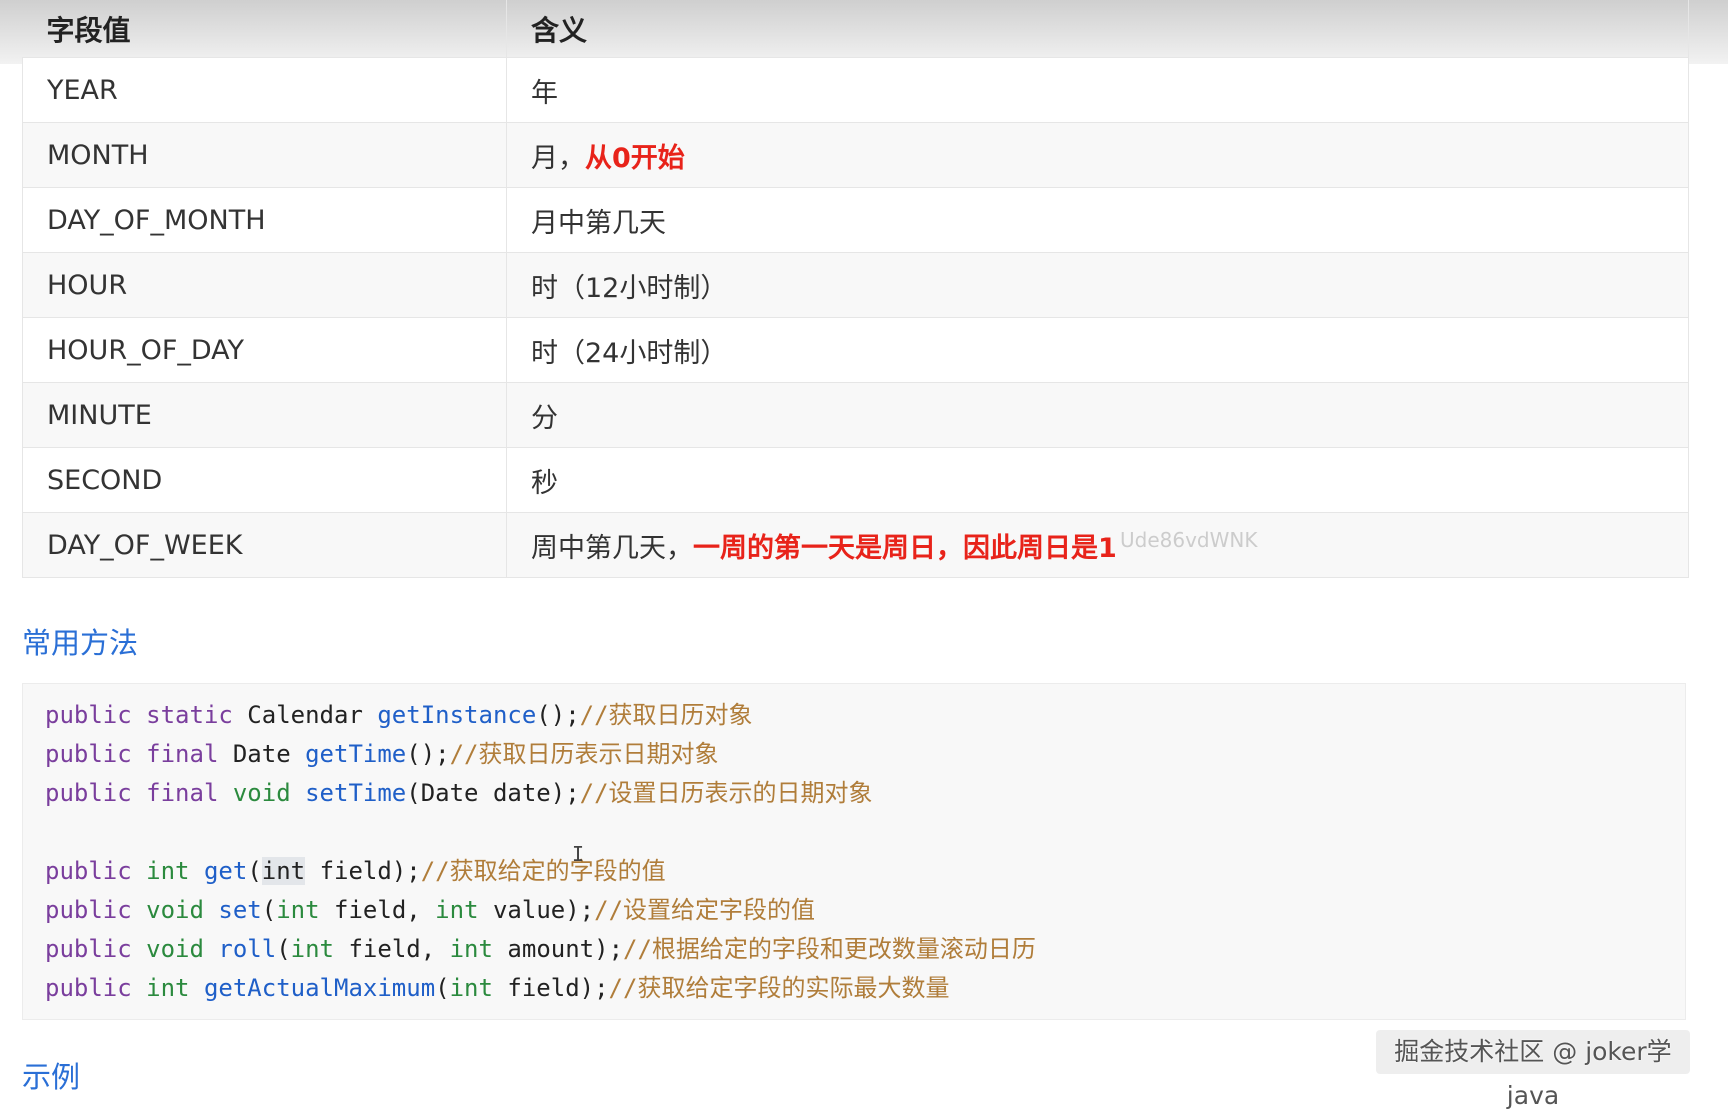 This screenshot has width=1728, height=1118. What do you see at coordinates (905, 548) in the screenshot?
I see `meaning-emphasis: 一周的第一天是周日，因此周日是1` at bounding box center [905, 548].